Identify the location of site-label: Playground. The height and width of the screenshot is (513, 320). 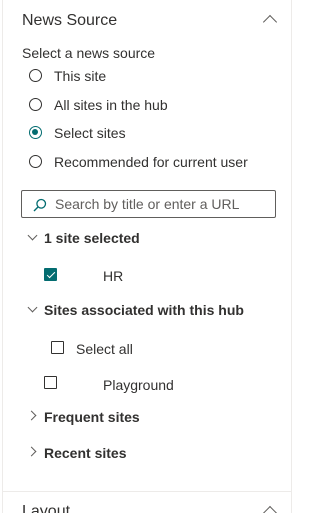
(138, 385).